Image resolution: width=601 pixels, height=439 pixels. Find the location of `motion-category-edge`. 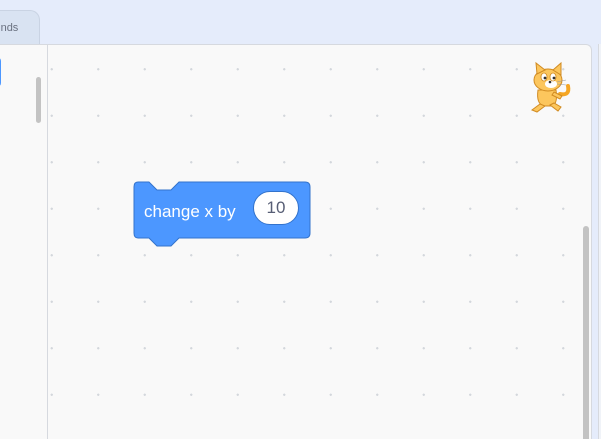

motion-category-edge is located at coordinates (0, 72).